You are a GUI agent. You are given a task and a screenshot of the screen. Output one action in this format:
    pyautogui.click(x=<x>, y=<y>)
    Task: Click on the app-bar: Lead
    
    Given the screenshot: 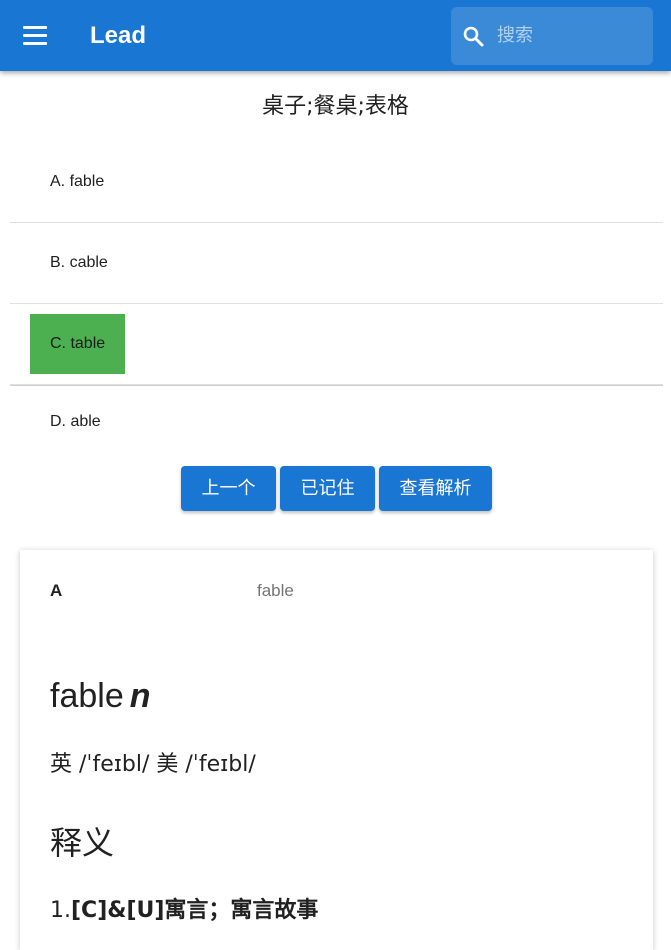 What is the action you would take?
    pyautogui.click(x=335, y=35)
    